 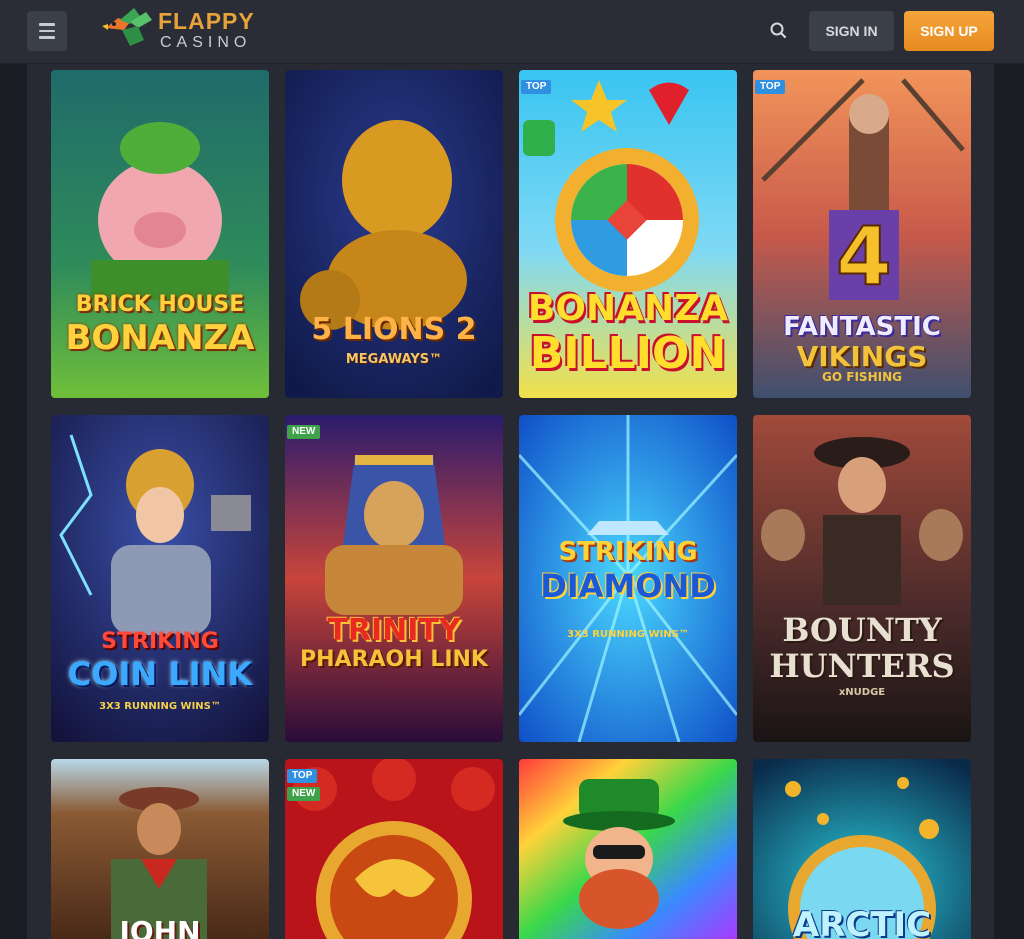 I want to click on game-title-line2: DIAMOND, so click(x=628, y=586).